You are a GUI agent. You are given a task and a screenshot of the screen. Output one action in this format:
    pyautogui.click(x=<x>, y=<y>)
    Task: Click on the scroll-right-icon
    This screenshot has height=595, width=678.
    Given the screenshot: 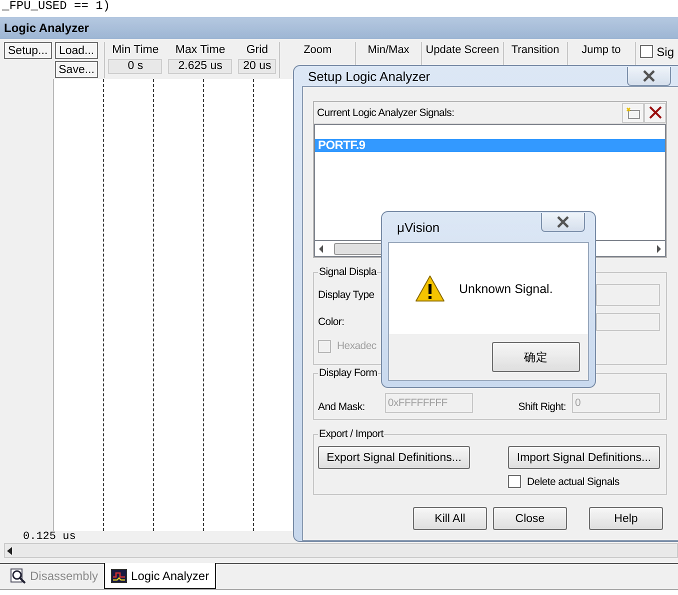 What is the action you would take?
    pyautogui.click(x=659, y=248)
    